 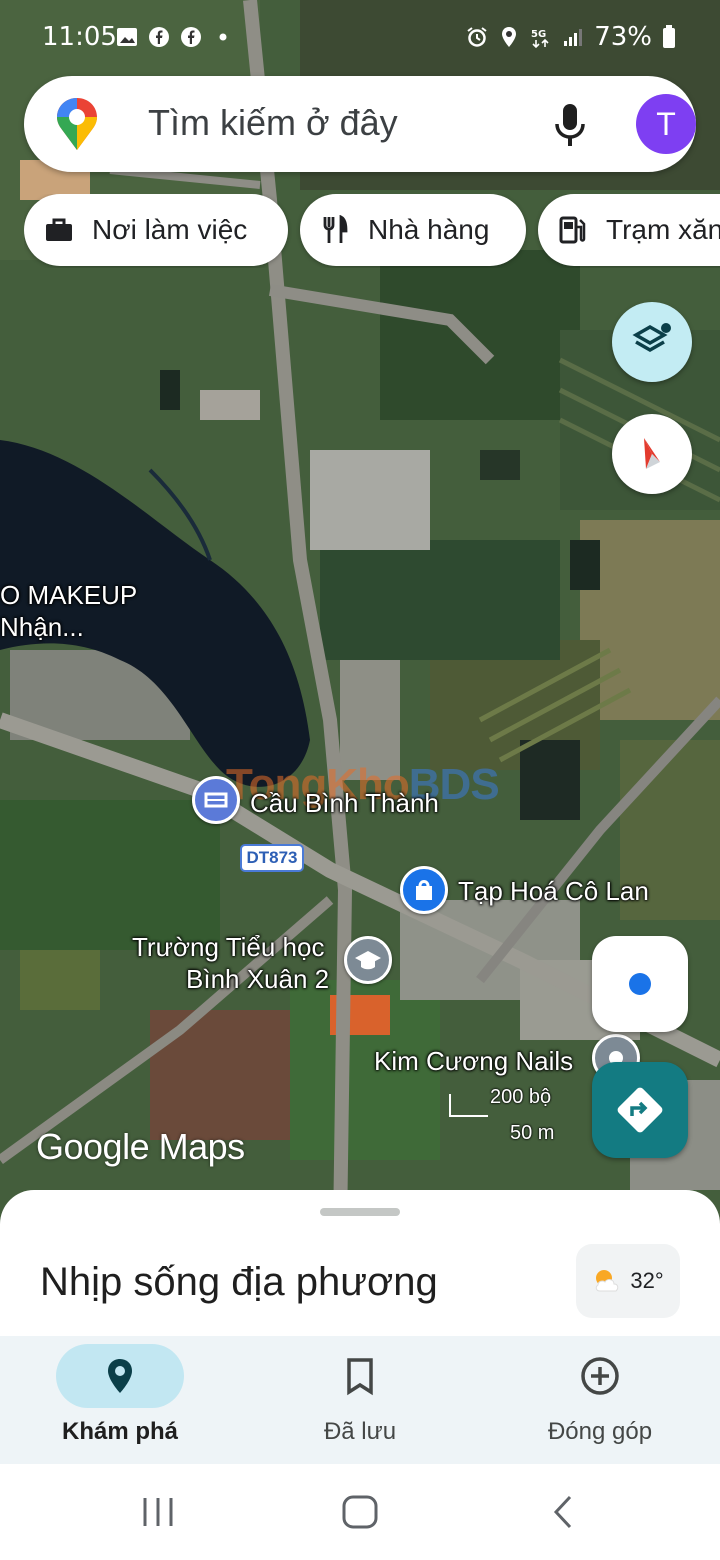 What do you see at coordinates (77, 124) in the screenshot?
I see `google-maps-pin-icon` at bounding box center [77, 124].